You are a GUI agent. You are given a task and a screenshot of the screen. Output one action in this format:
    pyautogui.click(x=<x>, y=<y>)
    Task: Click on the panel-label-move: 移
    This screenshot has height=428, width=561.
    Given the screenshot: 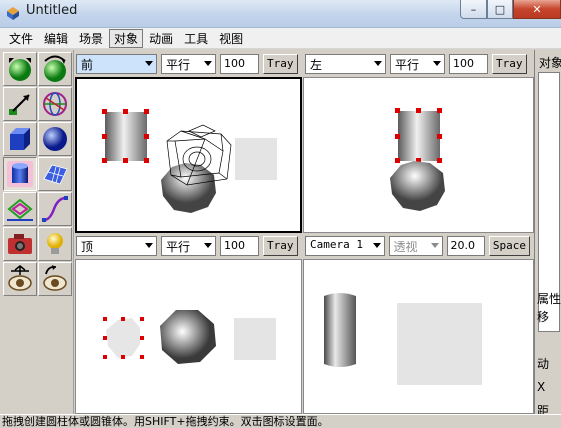 What is the action you would take?
    pyautogui.click(x=543, y=317)
    